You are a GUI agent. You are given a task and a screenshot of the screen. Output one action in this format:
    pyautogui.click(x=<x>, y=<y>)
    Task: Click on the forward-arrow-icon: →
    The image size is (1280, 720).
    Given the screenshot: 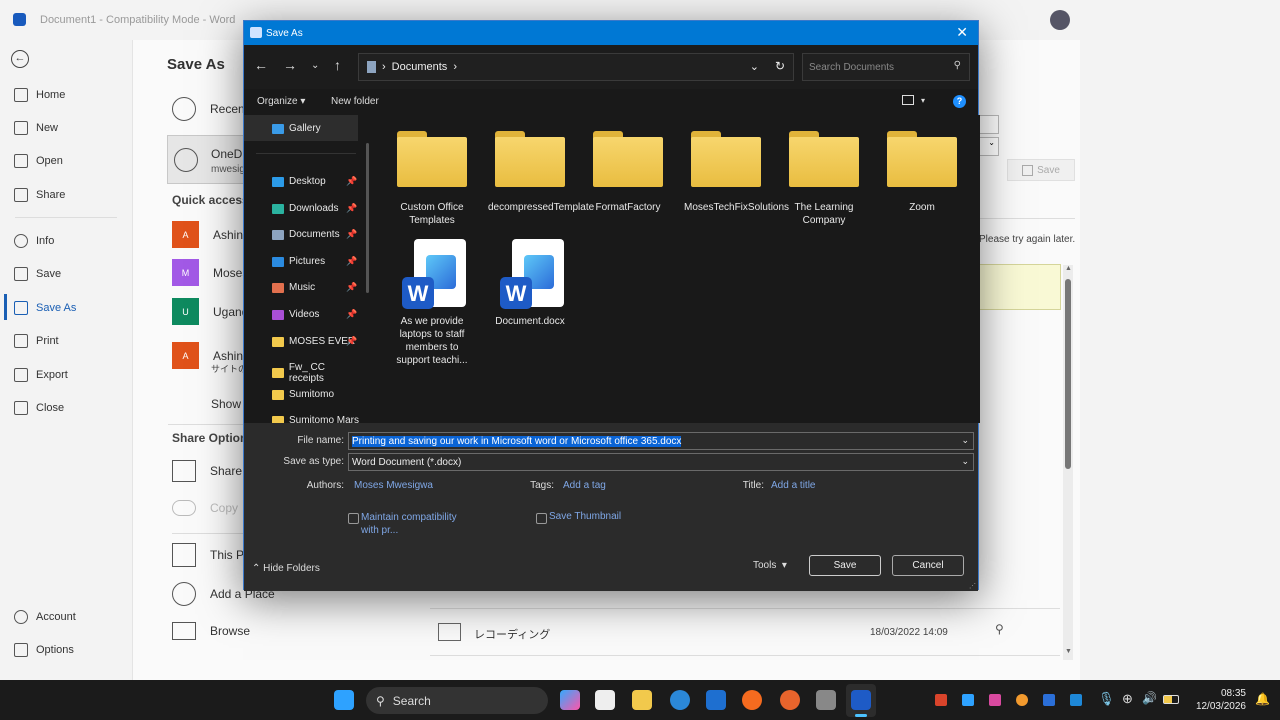 What is the action you would take?
    pyautogui.click(x=290, y=65)
    